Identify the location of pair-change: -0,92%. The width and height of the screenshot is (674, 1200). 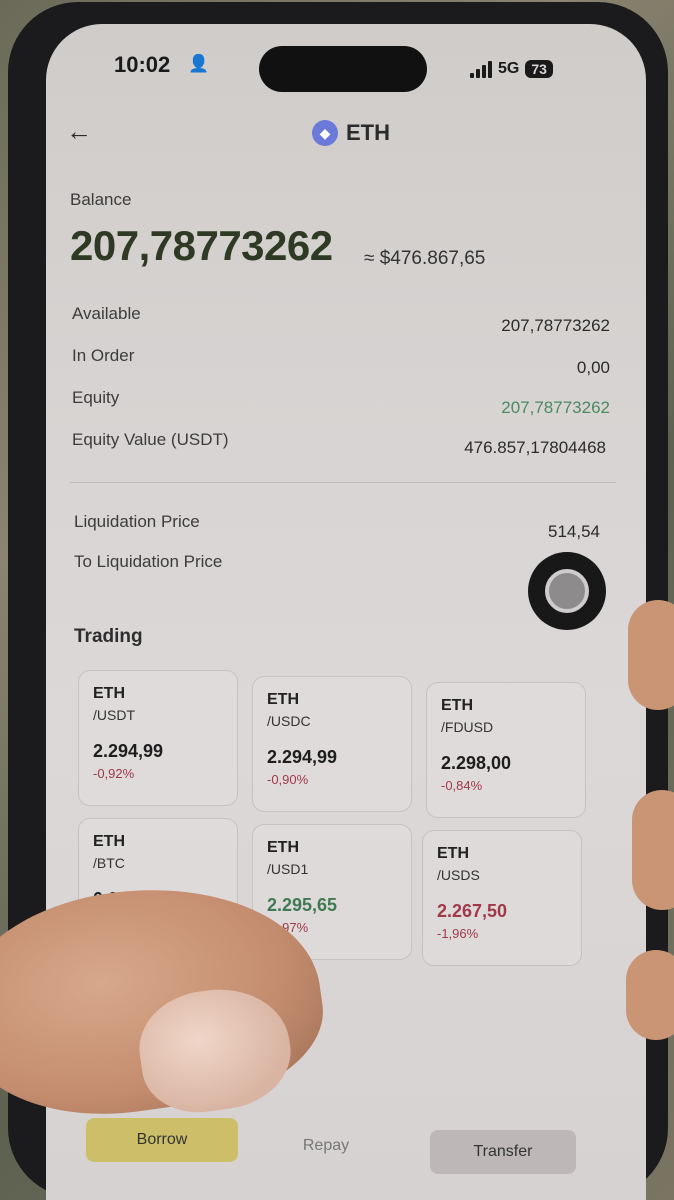
(114, 773).